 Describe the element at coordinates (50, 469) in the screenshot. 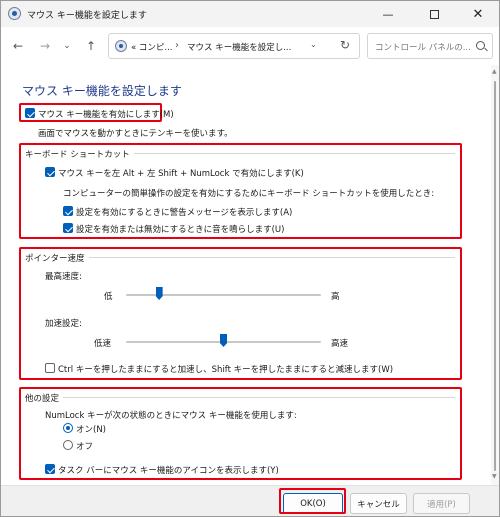

I see `taskbar-icon-checkbox` at that location.